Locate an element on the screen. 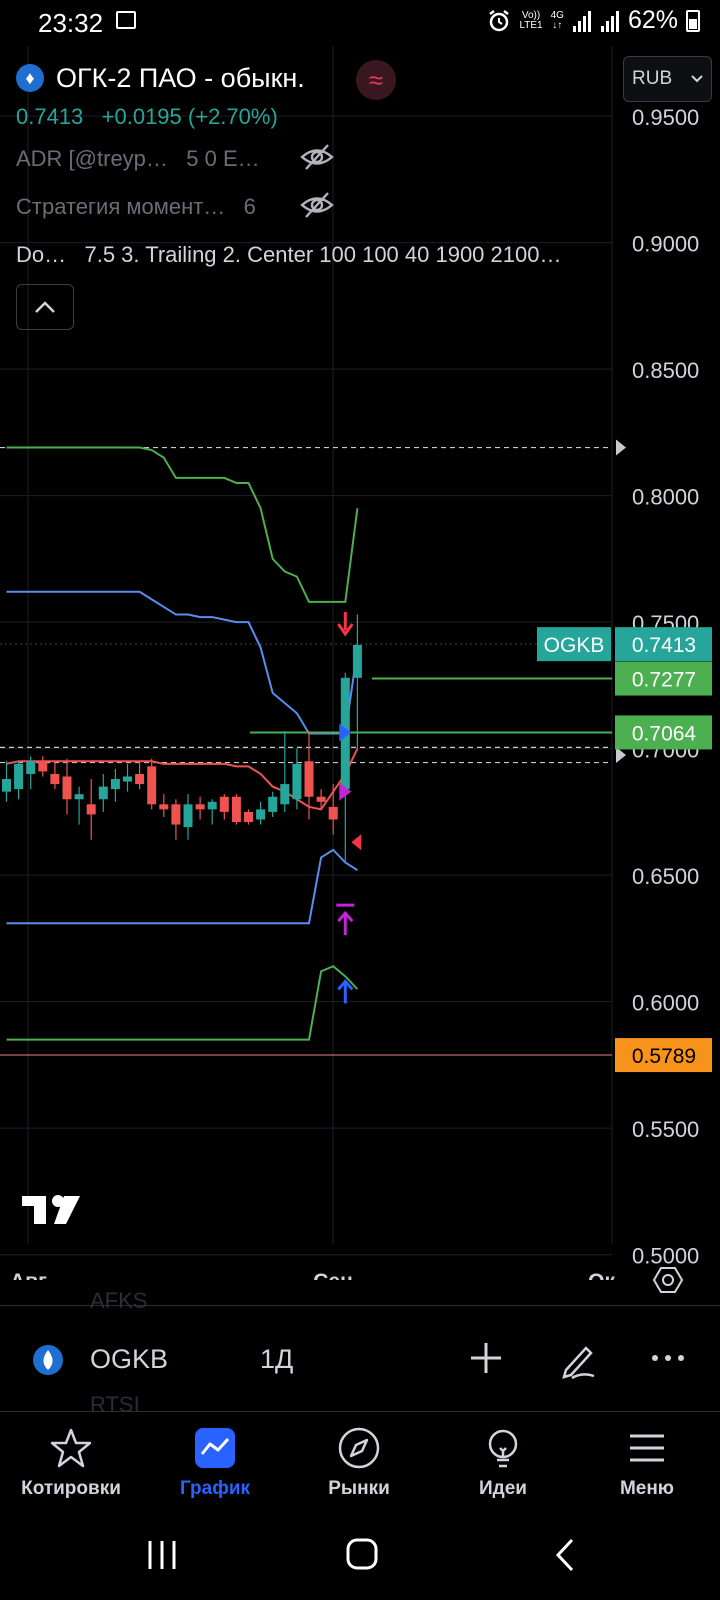  chart-settings-icon is located at coordinates (668, 1280).